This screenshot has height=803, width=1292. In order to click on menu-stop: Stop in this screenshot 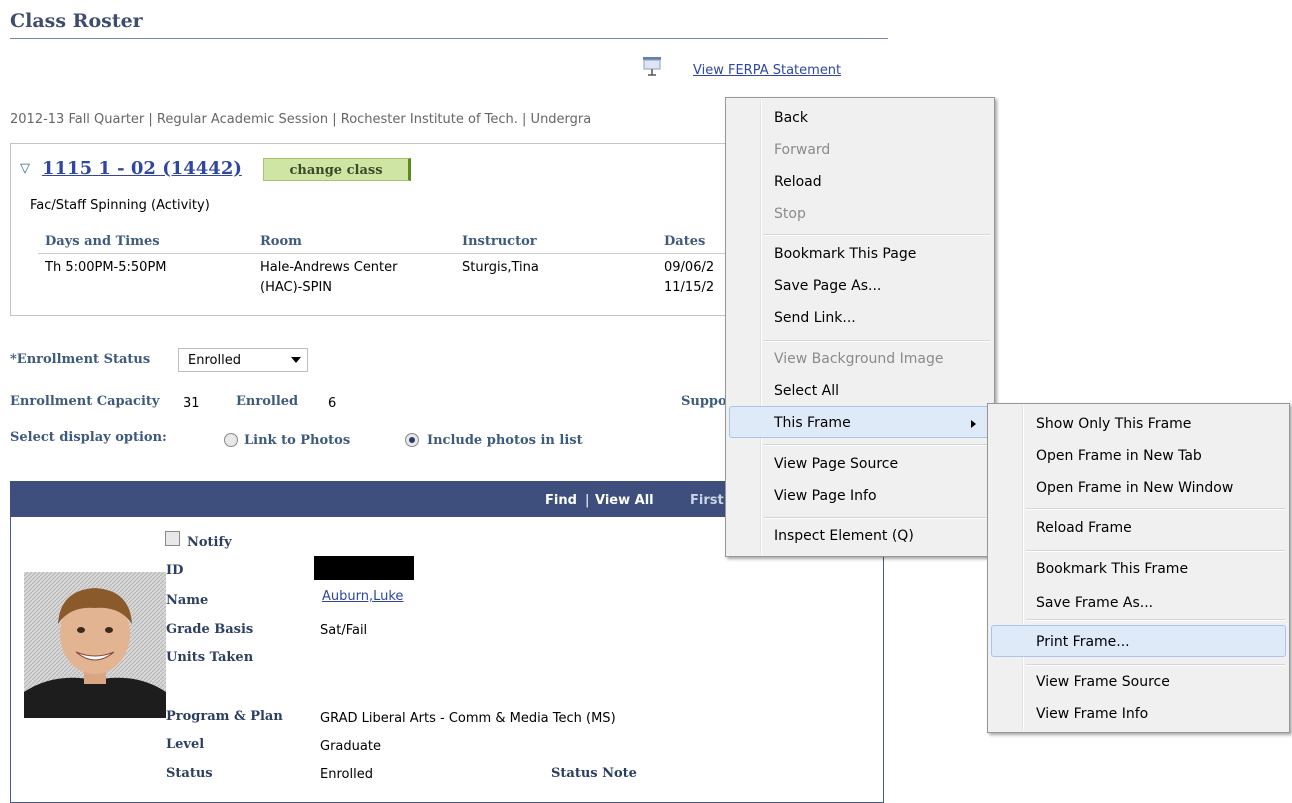, I will do `click(790, 214)`.